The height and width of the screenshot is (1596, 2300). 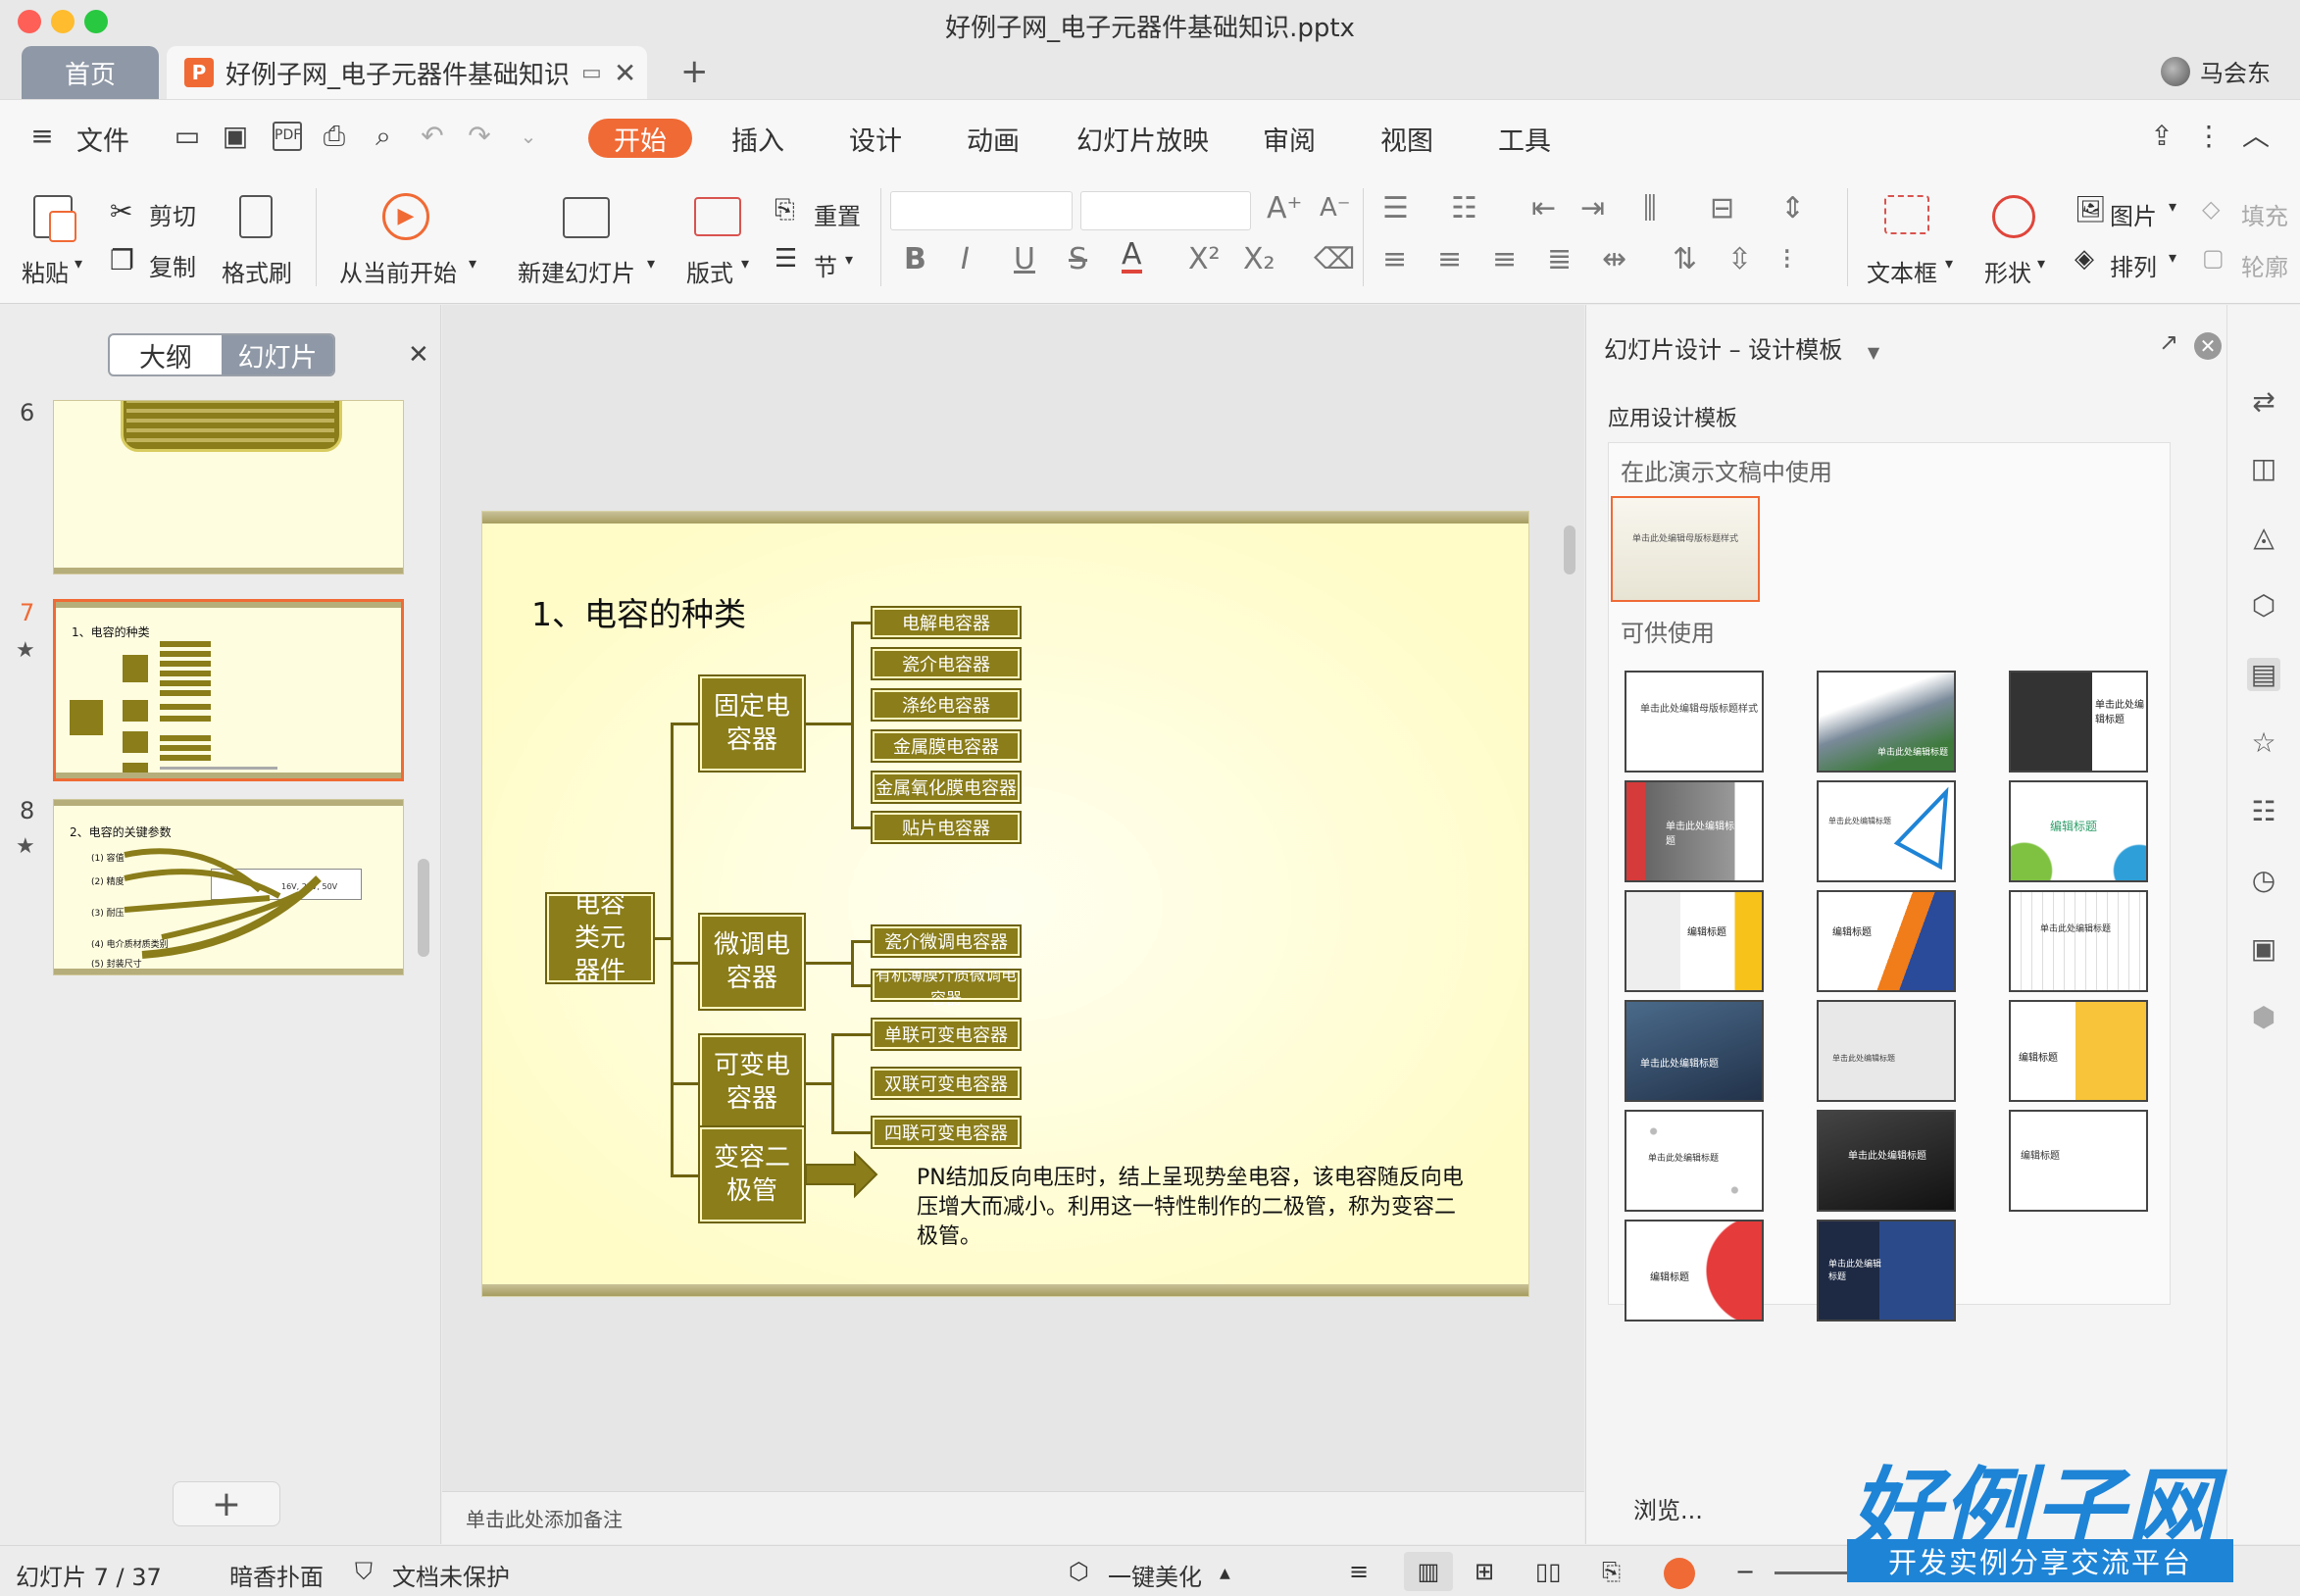 What do you see at coordinates (837, 214) in the screenshot?
I see `reset-button: 重置` at bounding box center [837, 214].